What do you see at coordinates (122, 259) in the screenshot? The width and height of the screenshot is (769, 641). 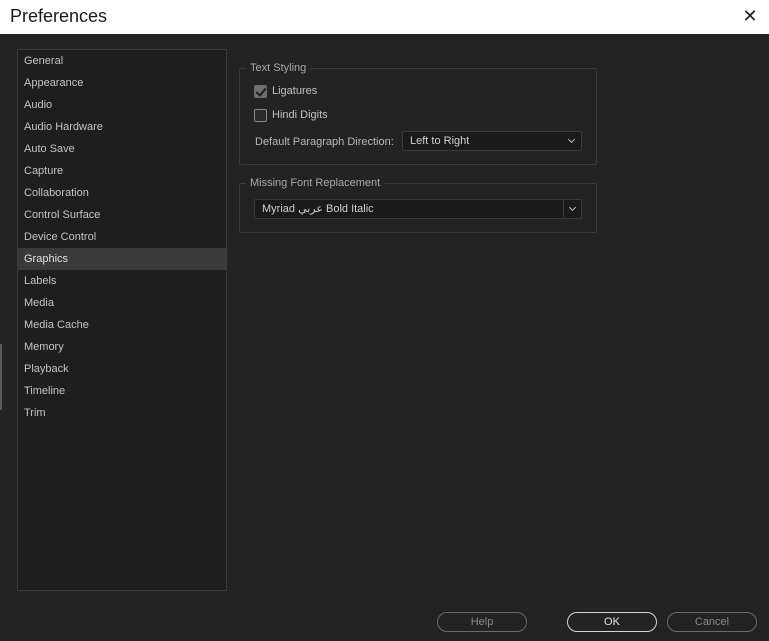 I see `sidebar-item-graphics: Graphics` at bounding box center [122, 259].